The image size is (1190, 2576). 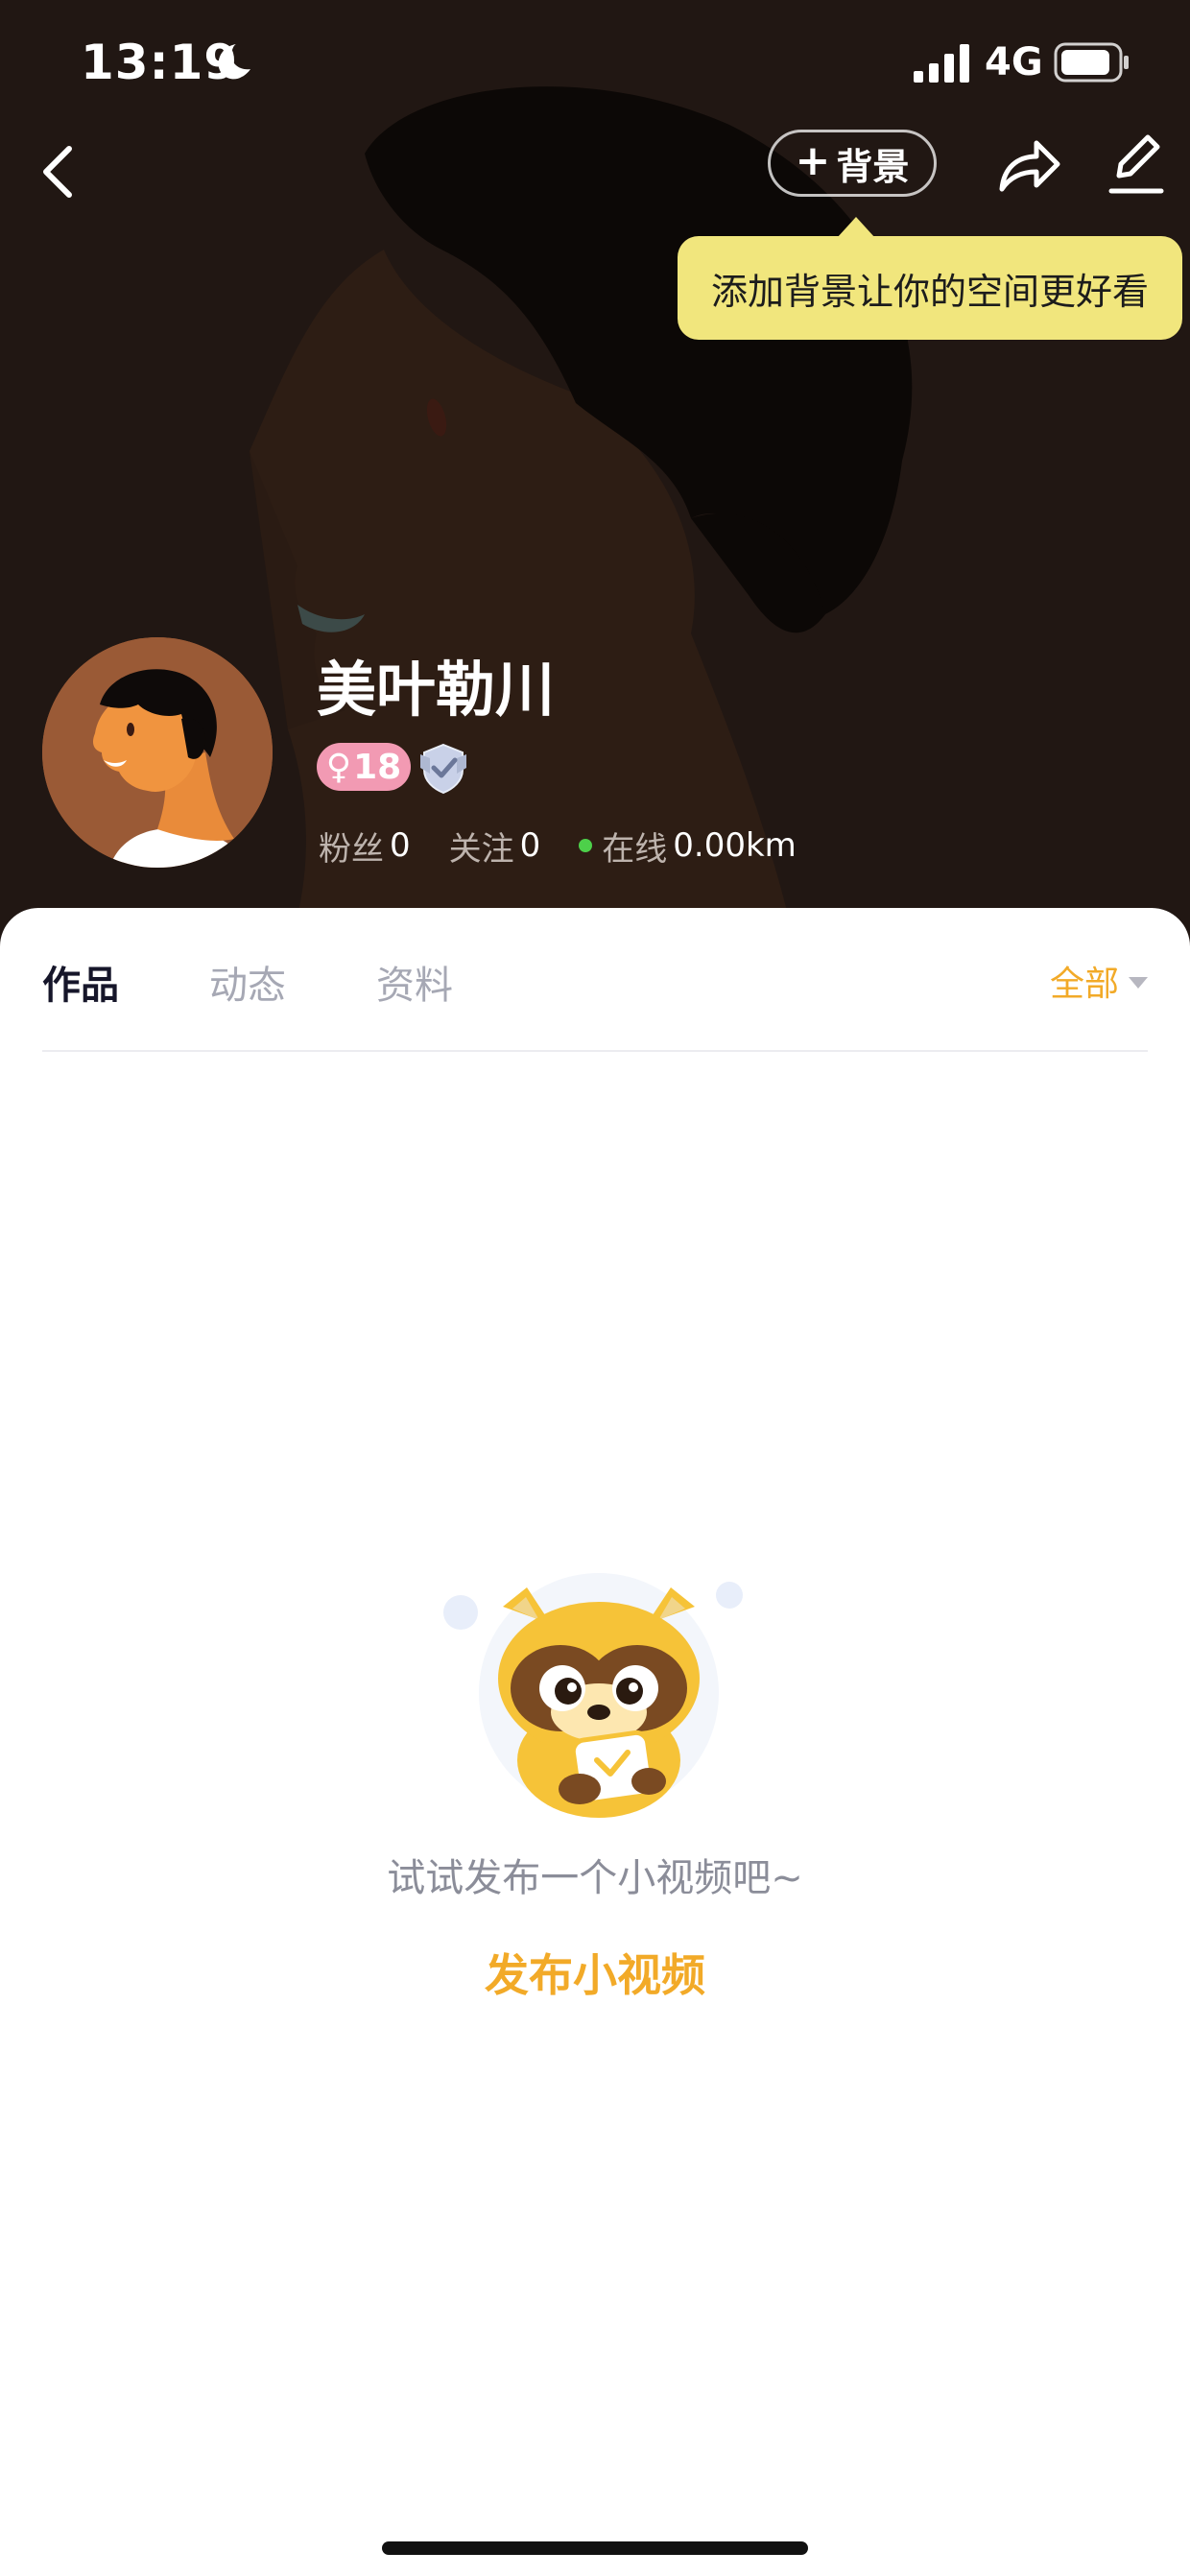 I want to click on add-background-button: + 背景, so click(x=853, y=163).